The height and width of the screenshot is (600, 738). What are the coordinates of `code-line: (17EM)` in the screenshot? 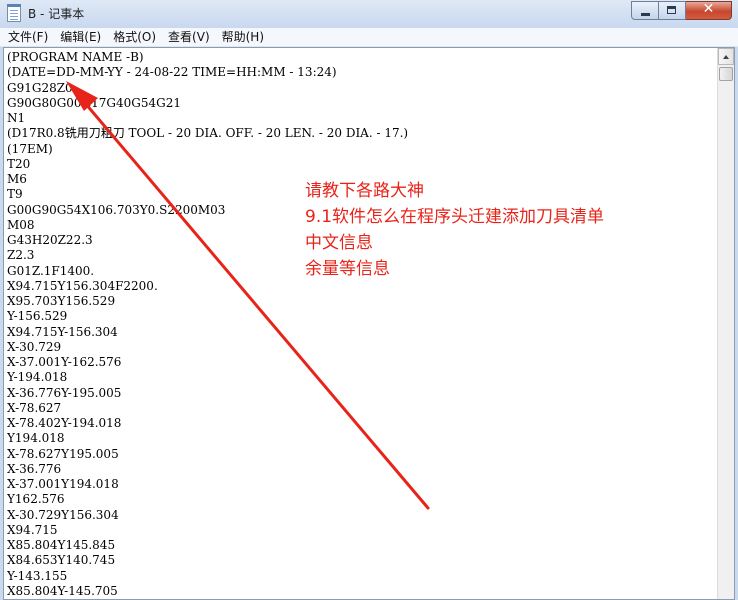 It's located at (30, 148).